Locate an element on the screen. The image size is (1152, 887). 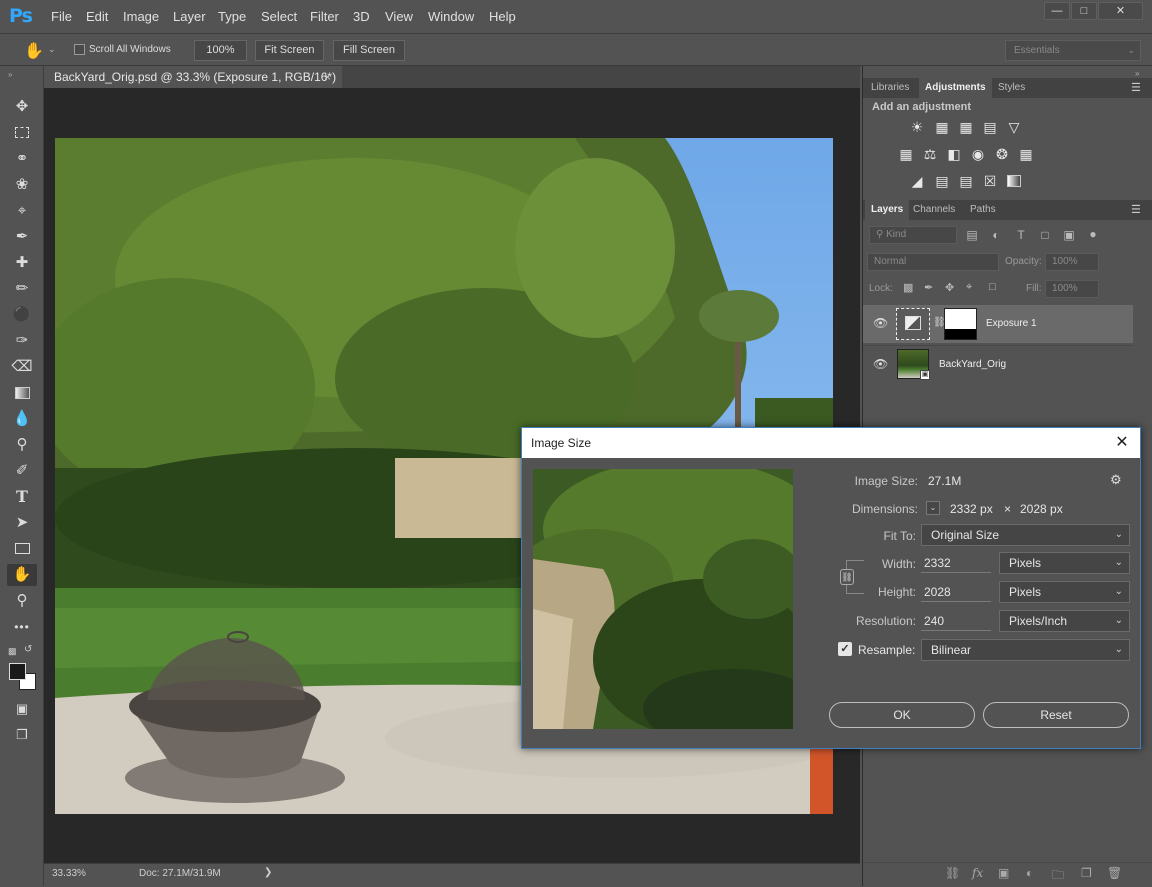
settings-gear-icon: ⚙ is located at coordinates (1116, 480).